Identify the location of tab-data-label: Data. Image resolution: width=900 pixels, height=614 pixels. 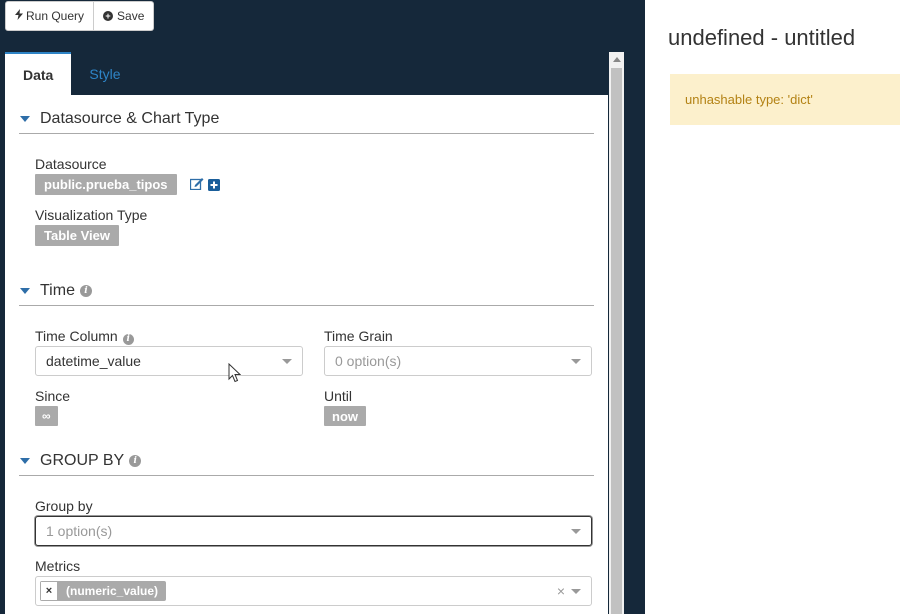
(38, 74).